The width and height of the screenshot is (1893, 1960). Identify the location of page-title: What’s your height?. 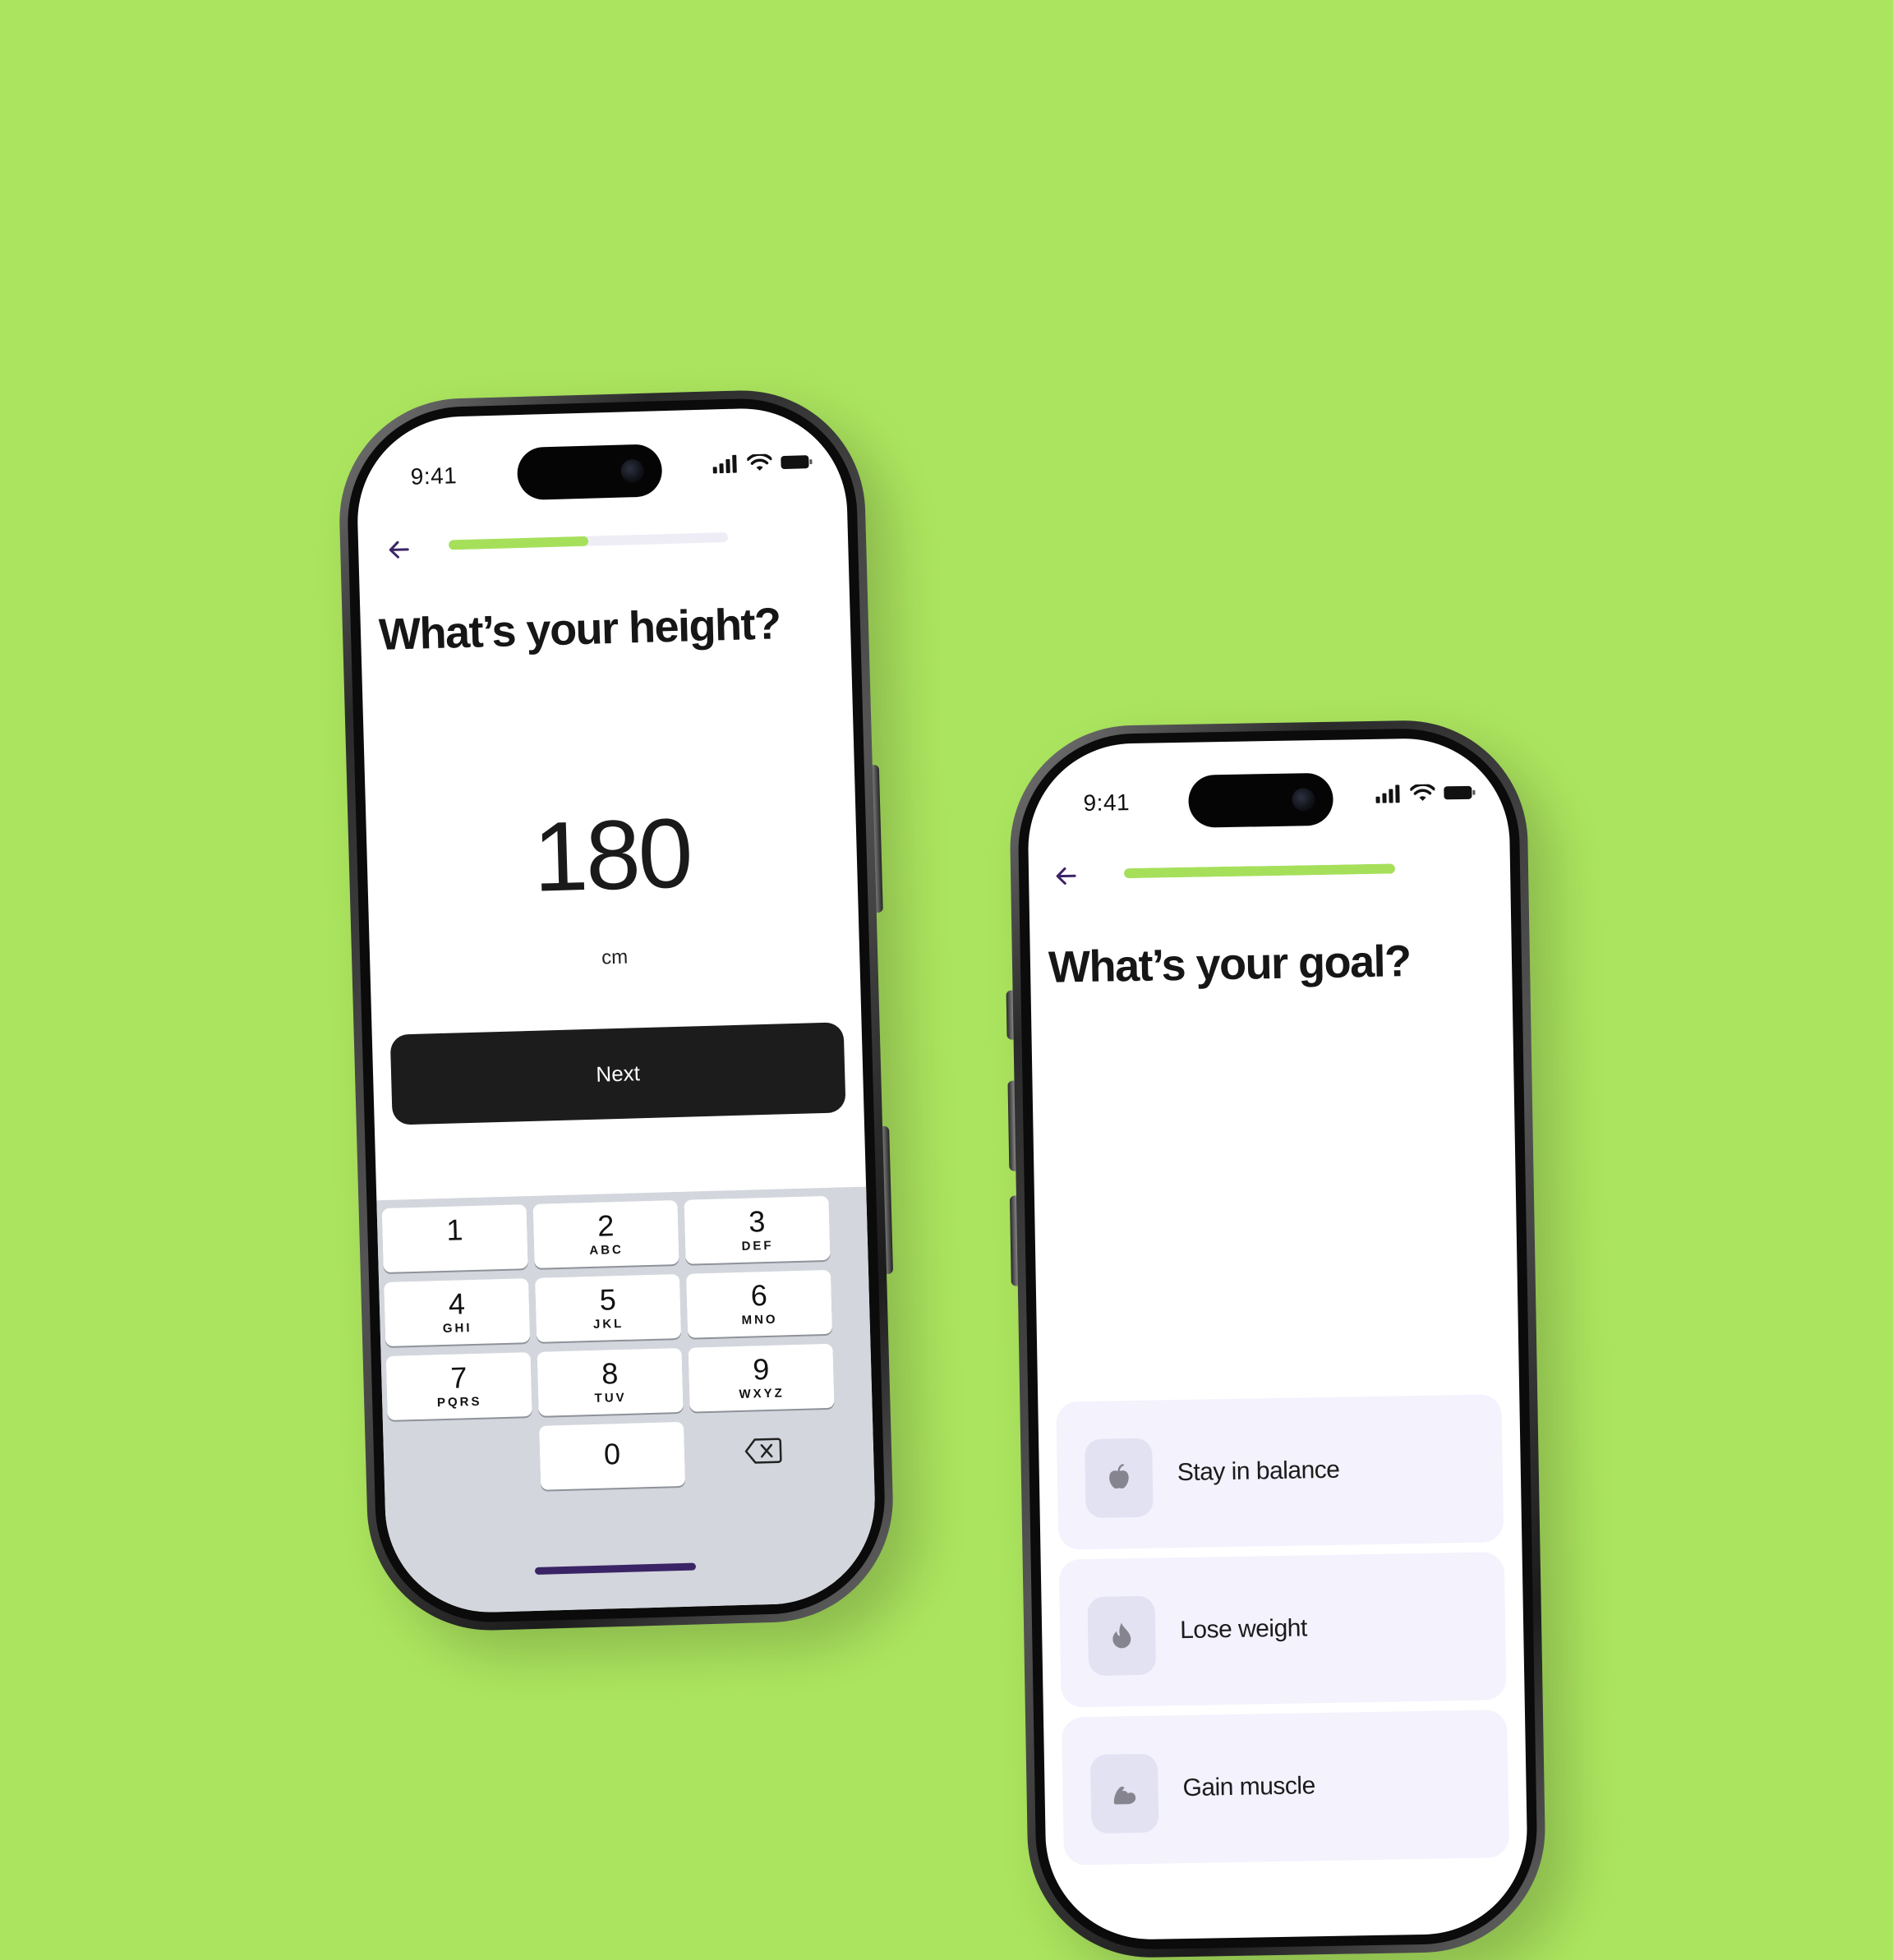
(580, 629).